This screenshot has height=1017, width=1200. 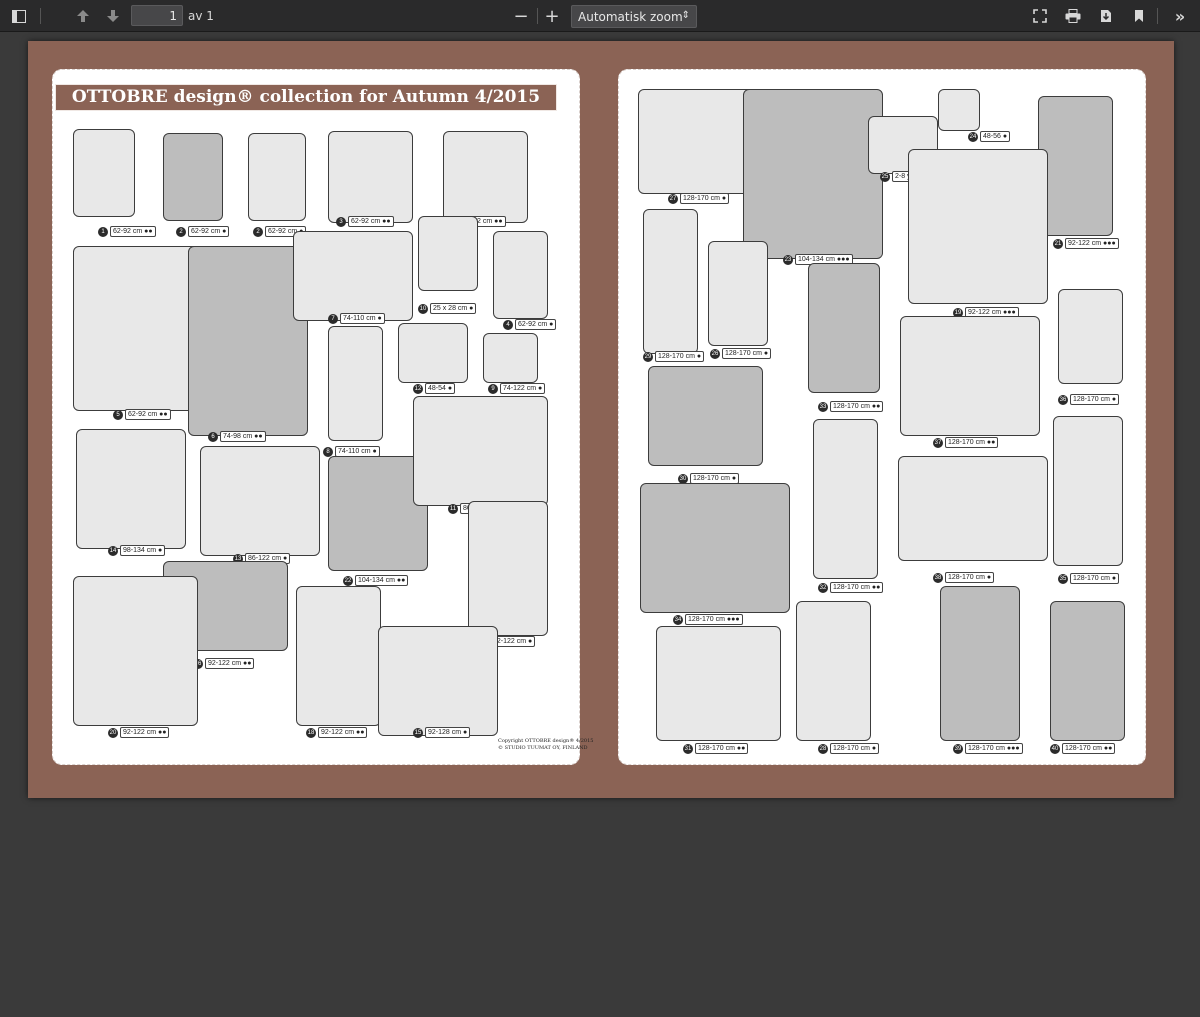 What do you see at coordinates (148, 414) in the screenshot?
I see `size-range-label: 62-92 cm ●●` at bounding box center [148, 414].